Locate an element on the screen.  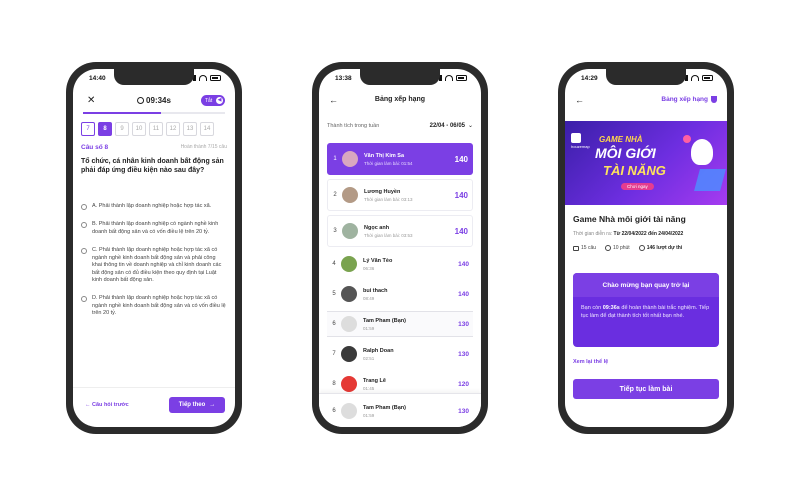
question-number-box: 9 is located at coordinates (122, 129).